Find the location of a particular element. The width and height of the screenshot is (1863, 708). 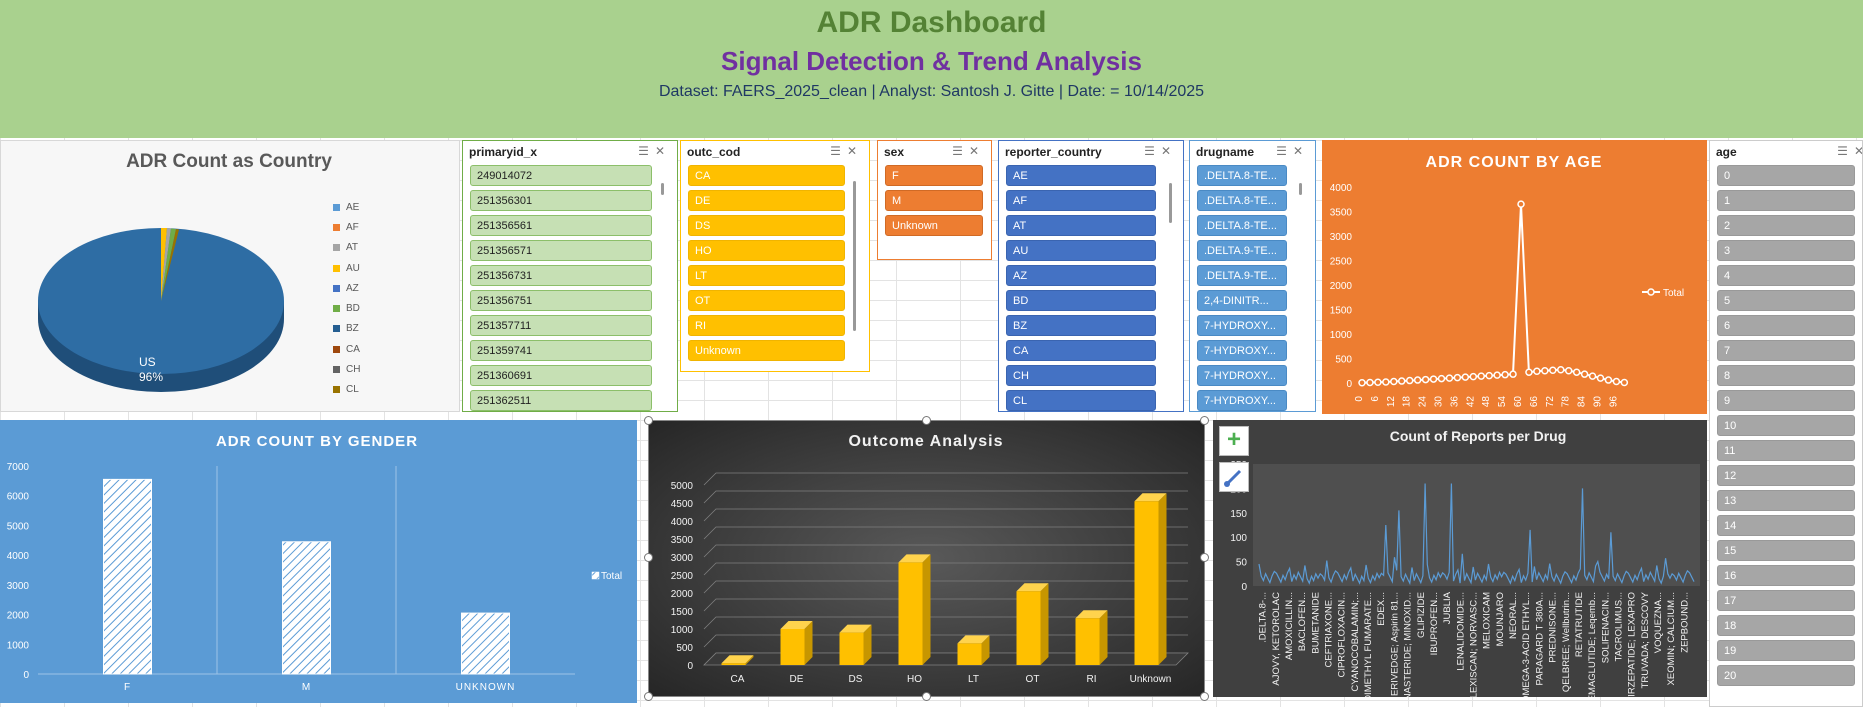

slicer-item: 251356731 is located at coordinates (561, 275).